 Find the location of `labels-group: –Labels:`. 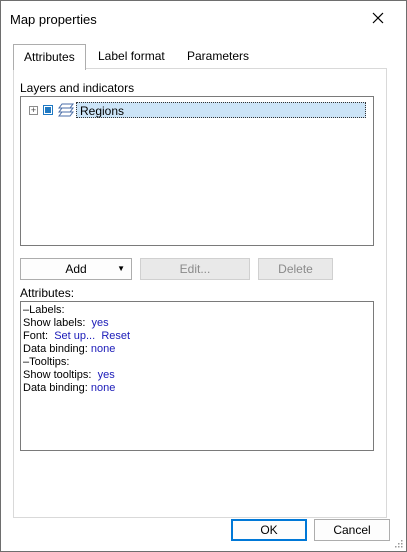

labels-group: –Labels: is located at coordinates (44, 310).